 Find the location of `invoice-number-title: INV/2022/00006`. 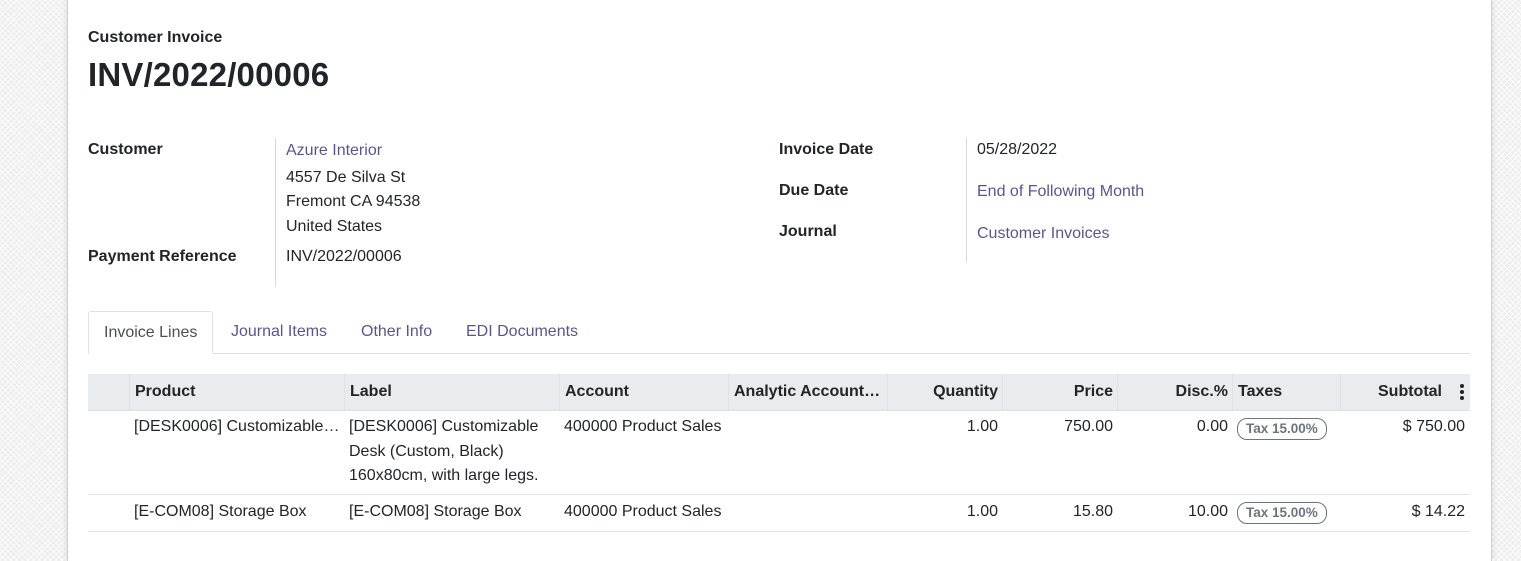

invoice-number-title: INV/2022/00006 is located at coordinates (209, 74).